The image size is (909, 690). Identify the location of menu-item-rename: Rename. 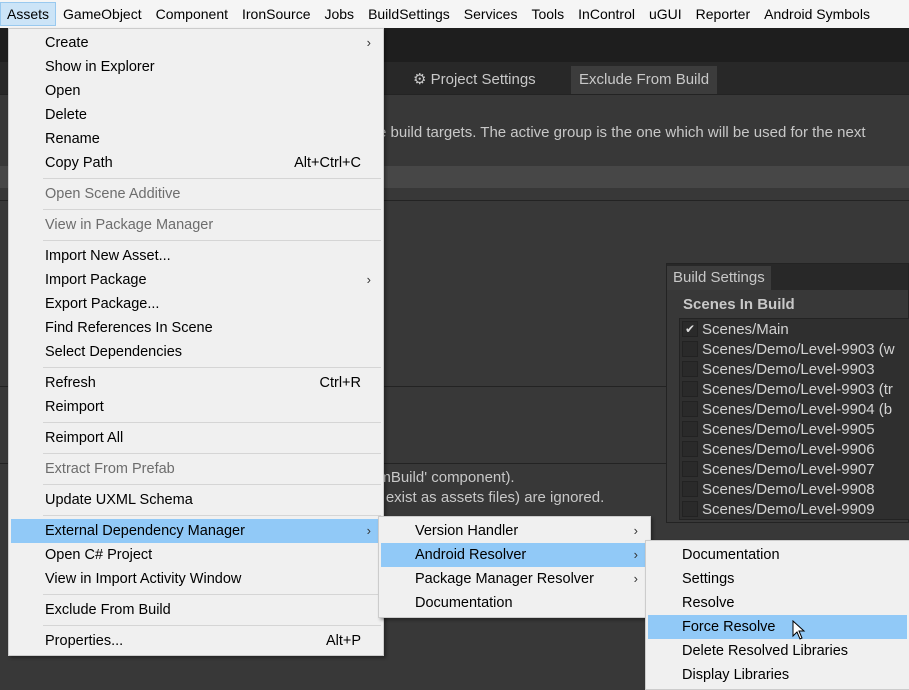
(196, 139).